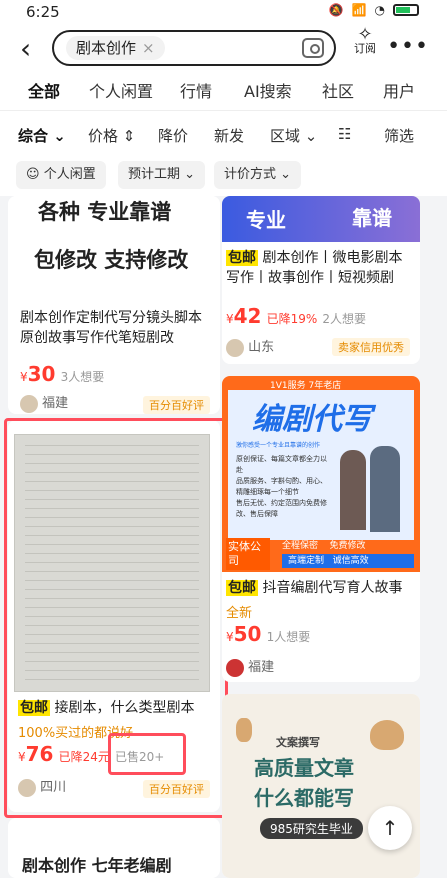 The height and width of the screenshot is (878, 447). What do you see at coordinates (97, 865) in the screenshot?
I see `product-title: 剧本创作 七年老编剧` at bounding box center [97, 865].